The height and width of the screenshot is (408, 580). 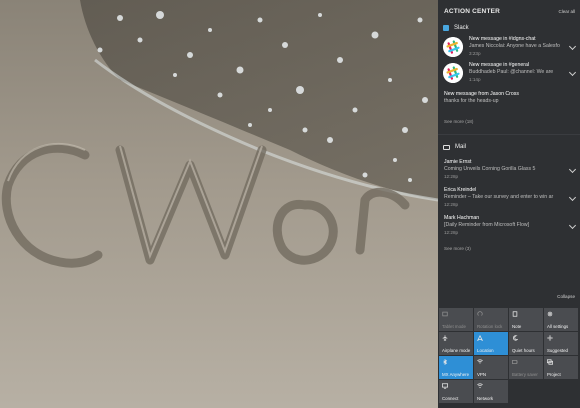 What do you see at coordinates (502, 39) in the screenshot?
I see `notification-title: New message in #idgns-chat` at bounding box center [502, 39].